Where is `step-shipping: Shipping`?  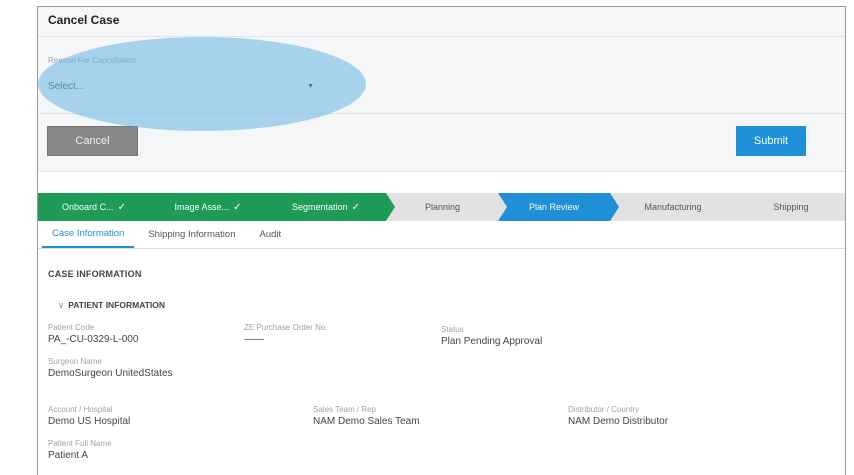
step-shipping: Shipping is located at coordinates (790, 207).